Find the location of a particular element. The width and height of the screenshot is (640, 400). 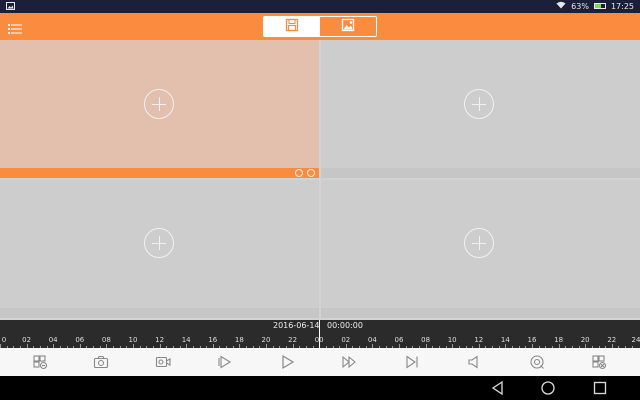

top-toolbar is located at coordinates (320, 26).